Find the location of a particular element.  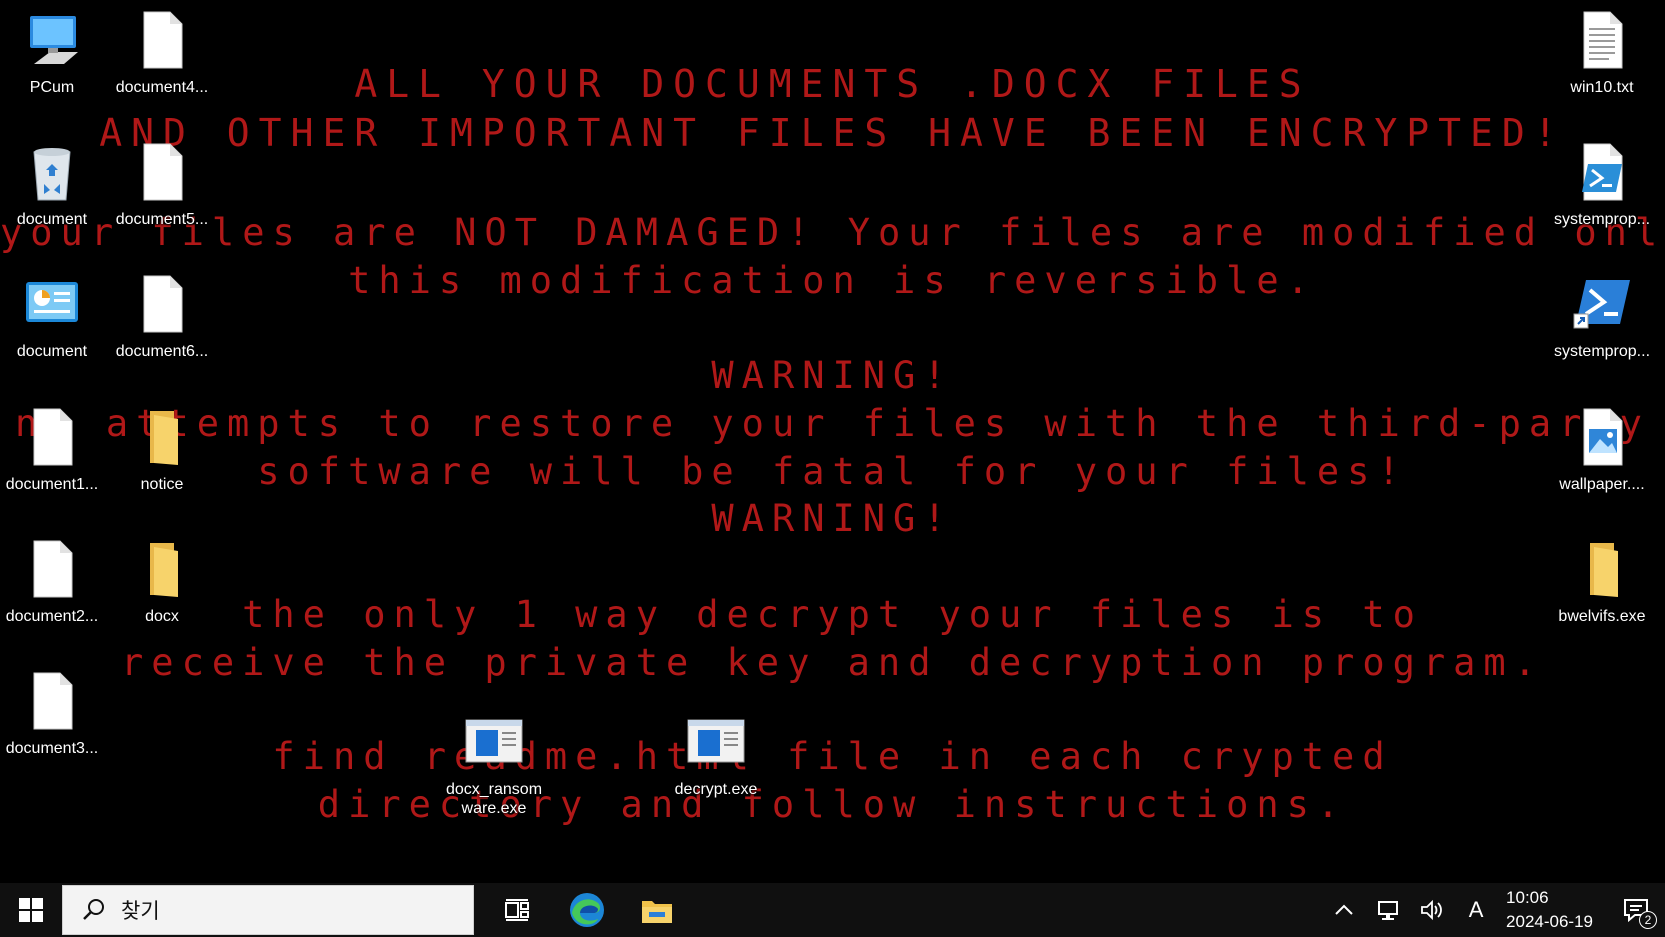

taskbar-search-box: 찾기 is located at coordinates (268, 910).